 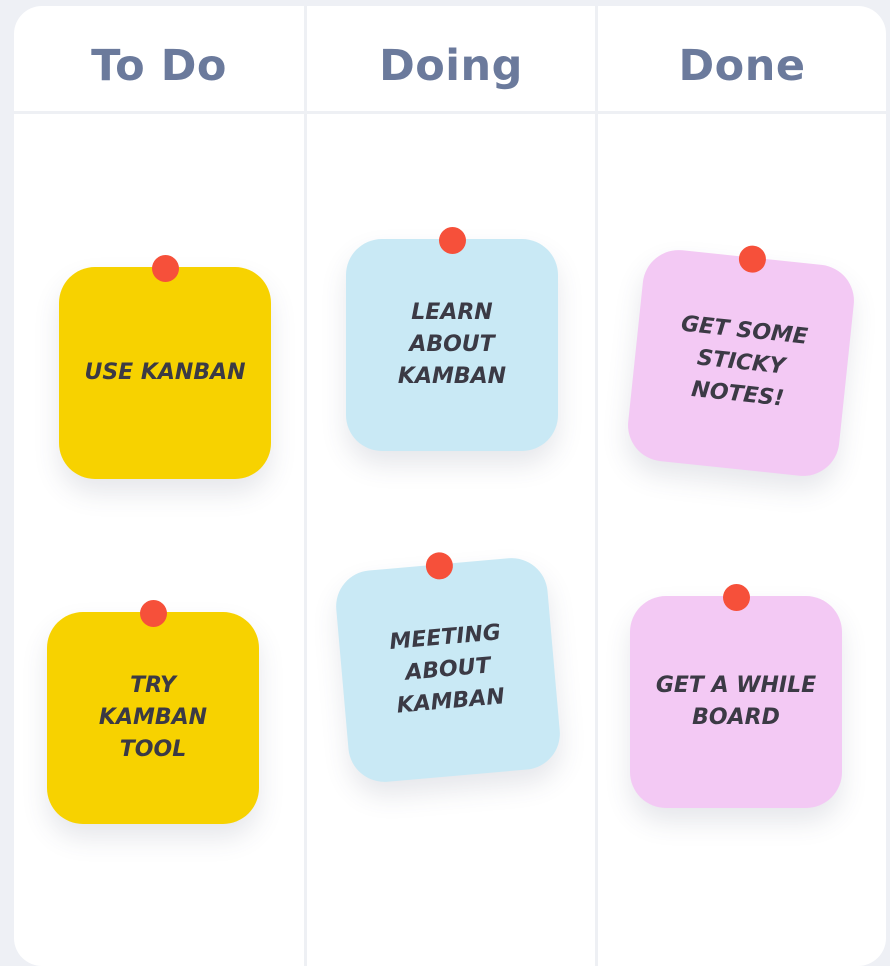 I want to click on sticky-note-get-sticky-notes: GET SOME STICKY NOTES!, so click(x=741, y=362).